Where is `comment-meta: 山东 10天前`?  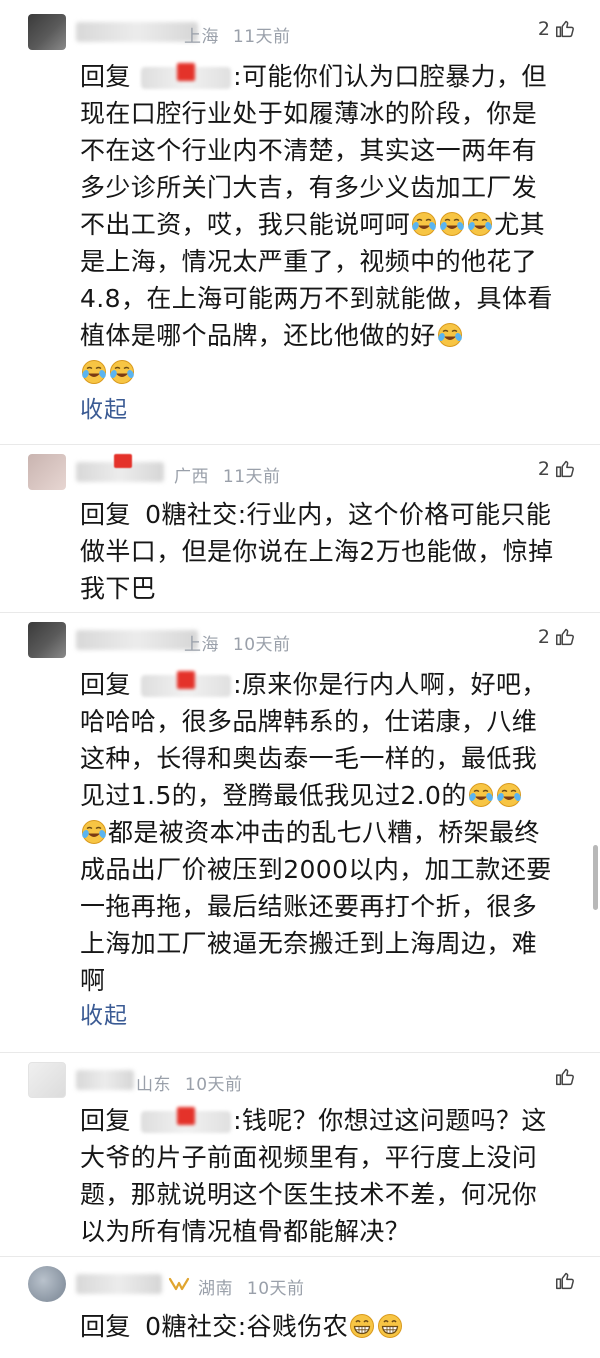 comment-meta: 山东 10天前 is located at coordinates (189, 1082).